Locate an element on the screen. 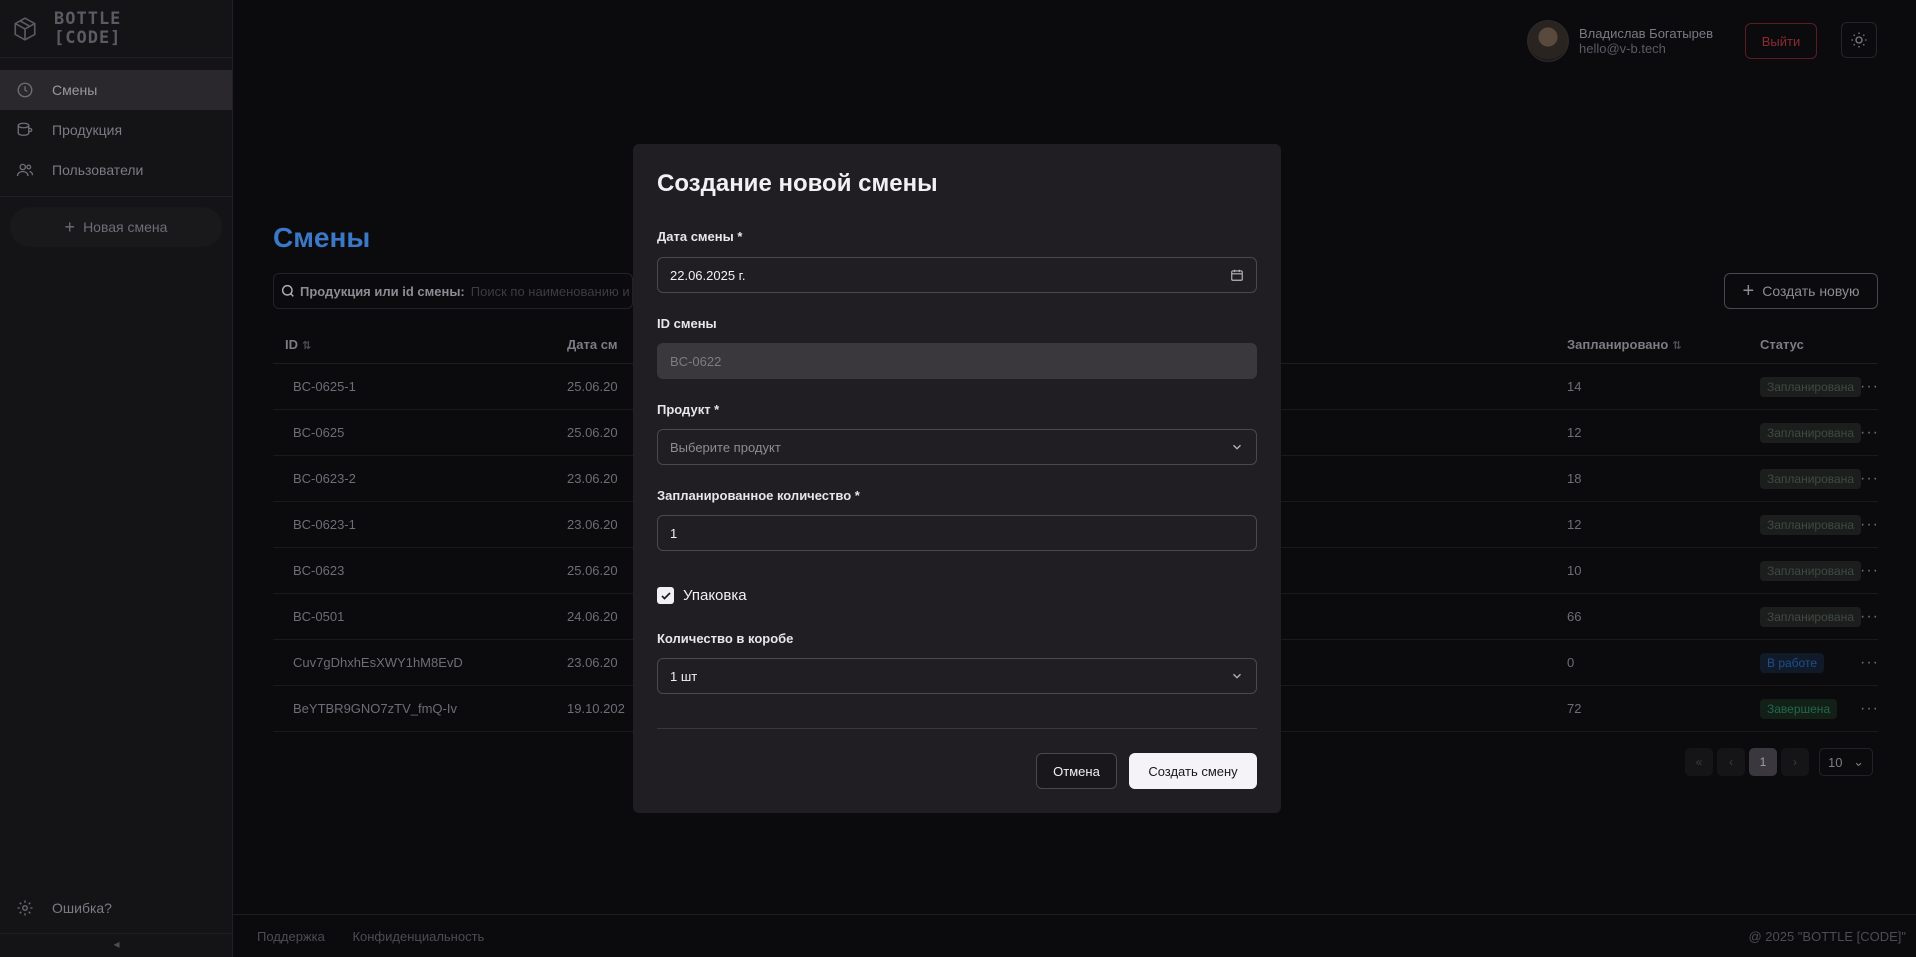 The height and width of the screenshot is (957, 1916). cell-id: BeYTBR9GNO7zTV_fmQ-Iv is located at coordinates (375, 708).